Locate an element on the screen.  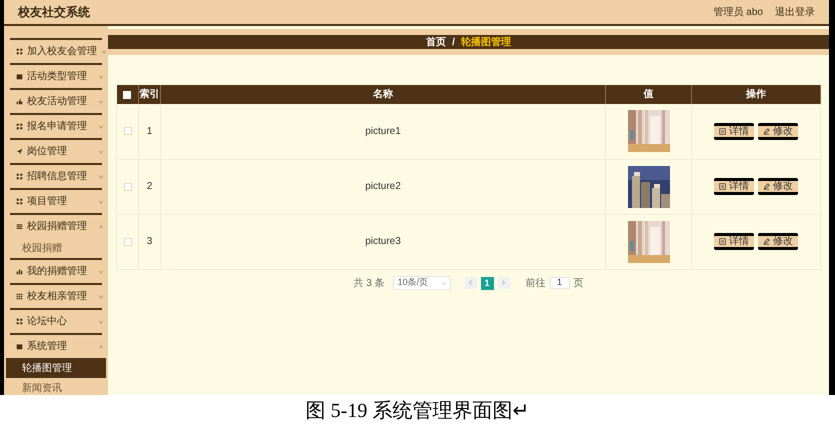
sidebar-item: 加入校友会管理 is located at coordinates (56, 51).